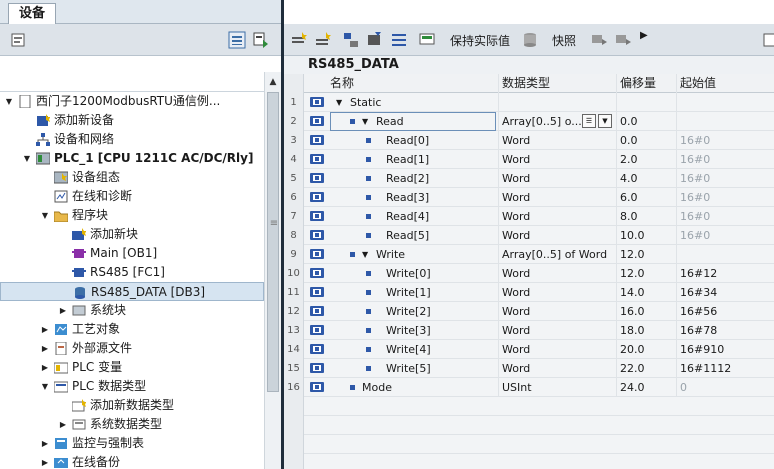 This screenshot has width=774, height=469. I want to click on header-offset: 偏移量, so click(646, 83).